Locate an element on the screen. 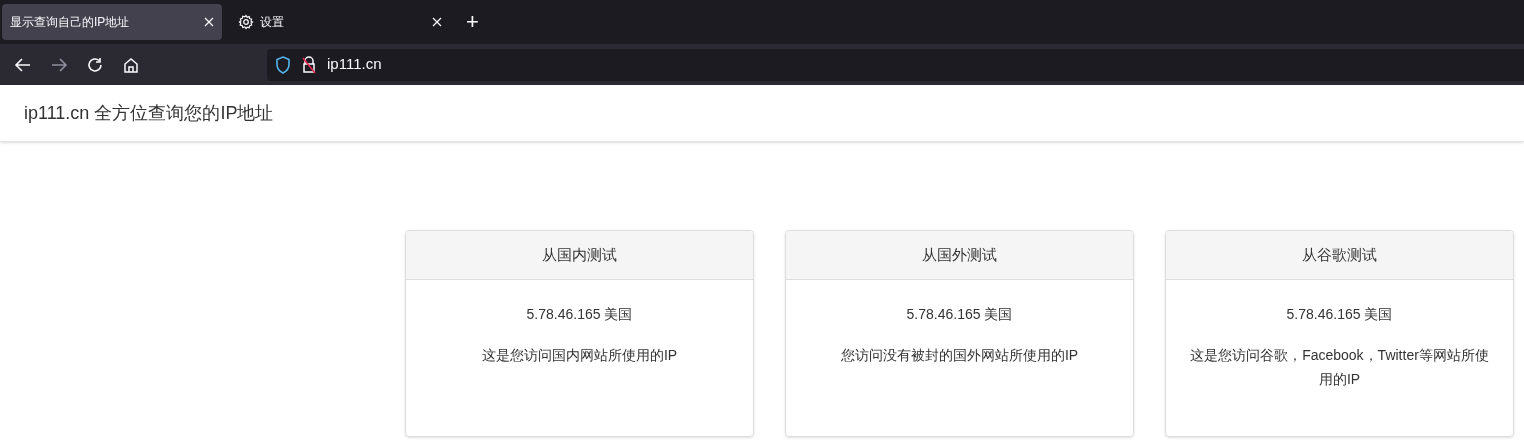  url-text: ip111.cn is located at coordinates (354, 64).